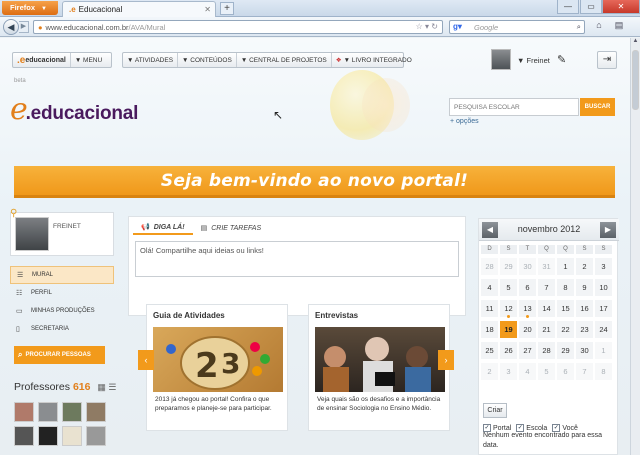 This screenshot has width=640, height=455. I want to click on calendar-next-button: ▶, so click(608, 230).